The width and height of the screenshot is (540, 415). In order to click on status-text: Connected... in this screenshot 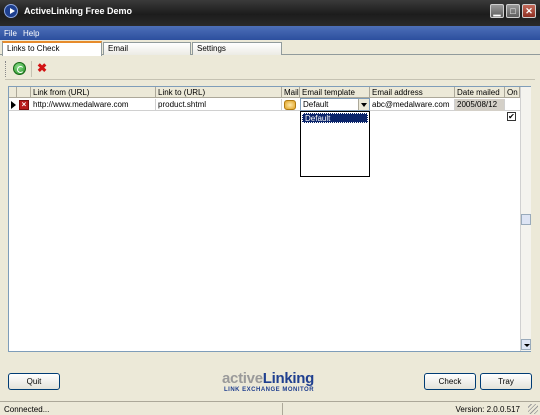, I will do `click(27, 409)`.